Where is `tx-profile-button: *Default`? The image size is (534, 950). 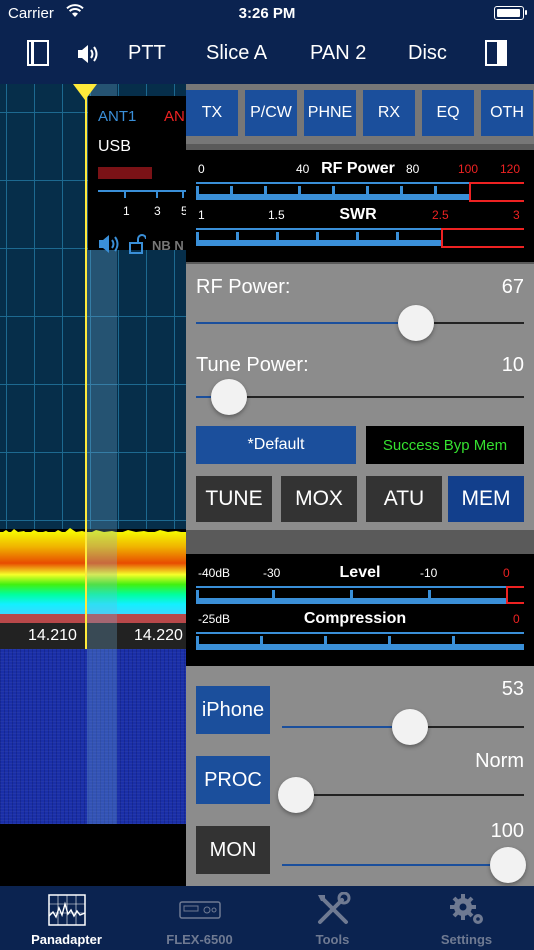
tx-profile-button: *Default is located at coordinates (276, 445).